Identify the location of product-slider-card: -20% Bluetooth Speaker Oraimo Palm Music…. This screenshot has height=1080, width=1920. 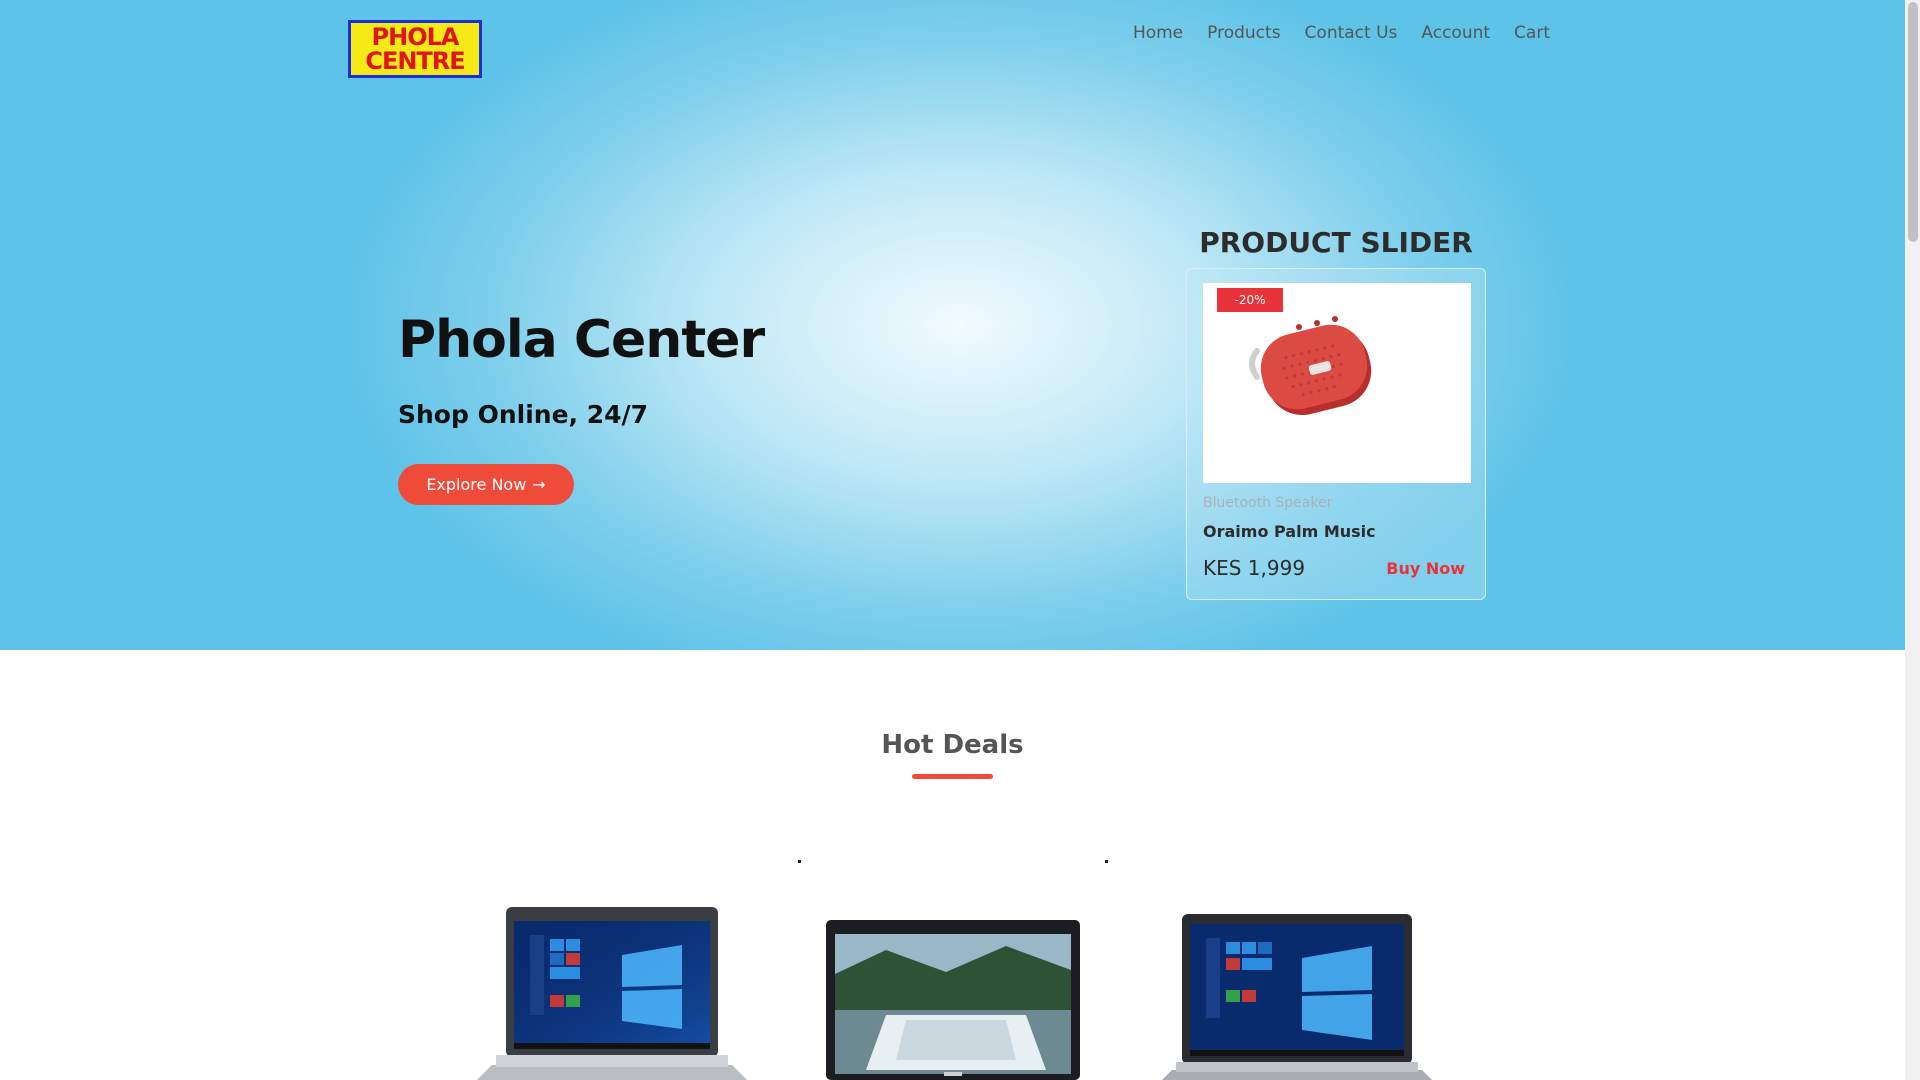
(1336, 434).